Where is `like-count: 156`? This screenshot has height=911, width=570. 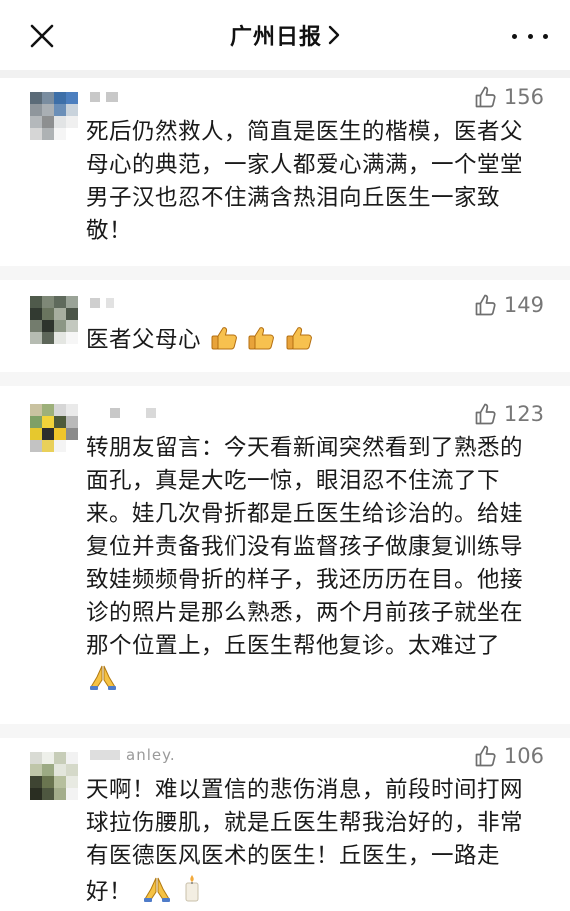 like-count: 156 is located at coordinates (523, 97).